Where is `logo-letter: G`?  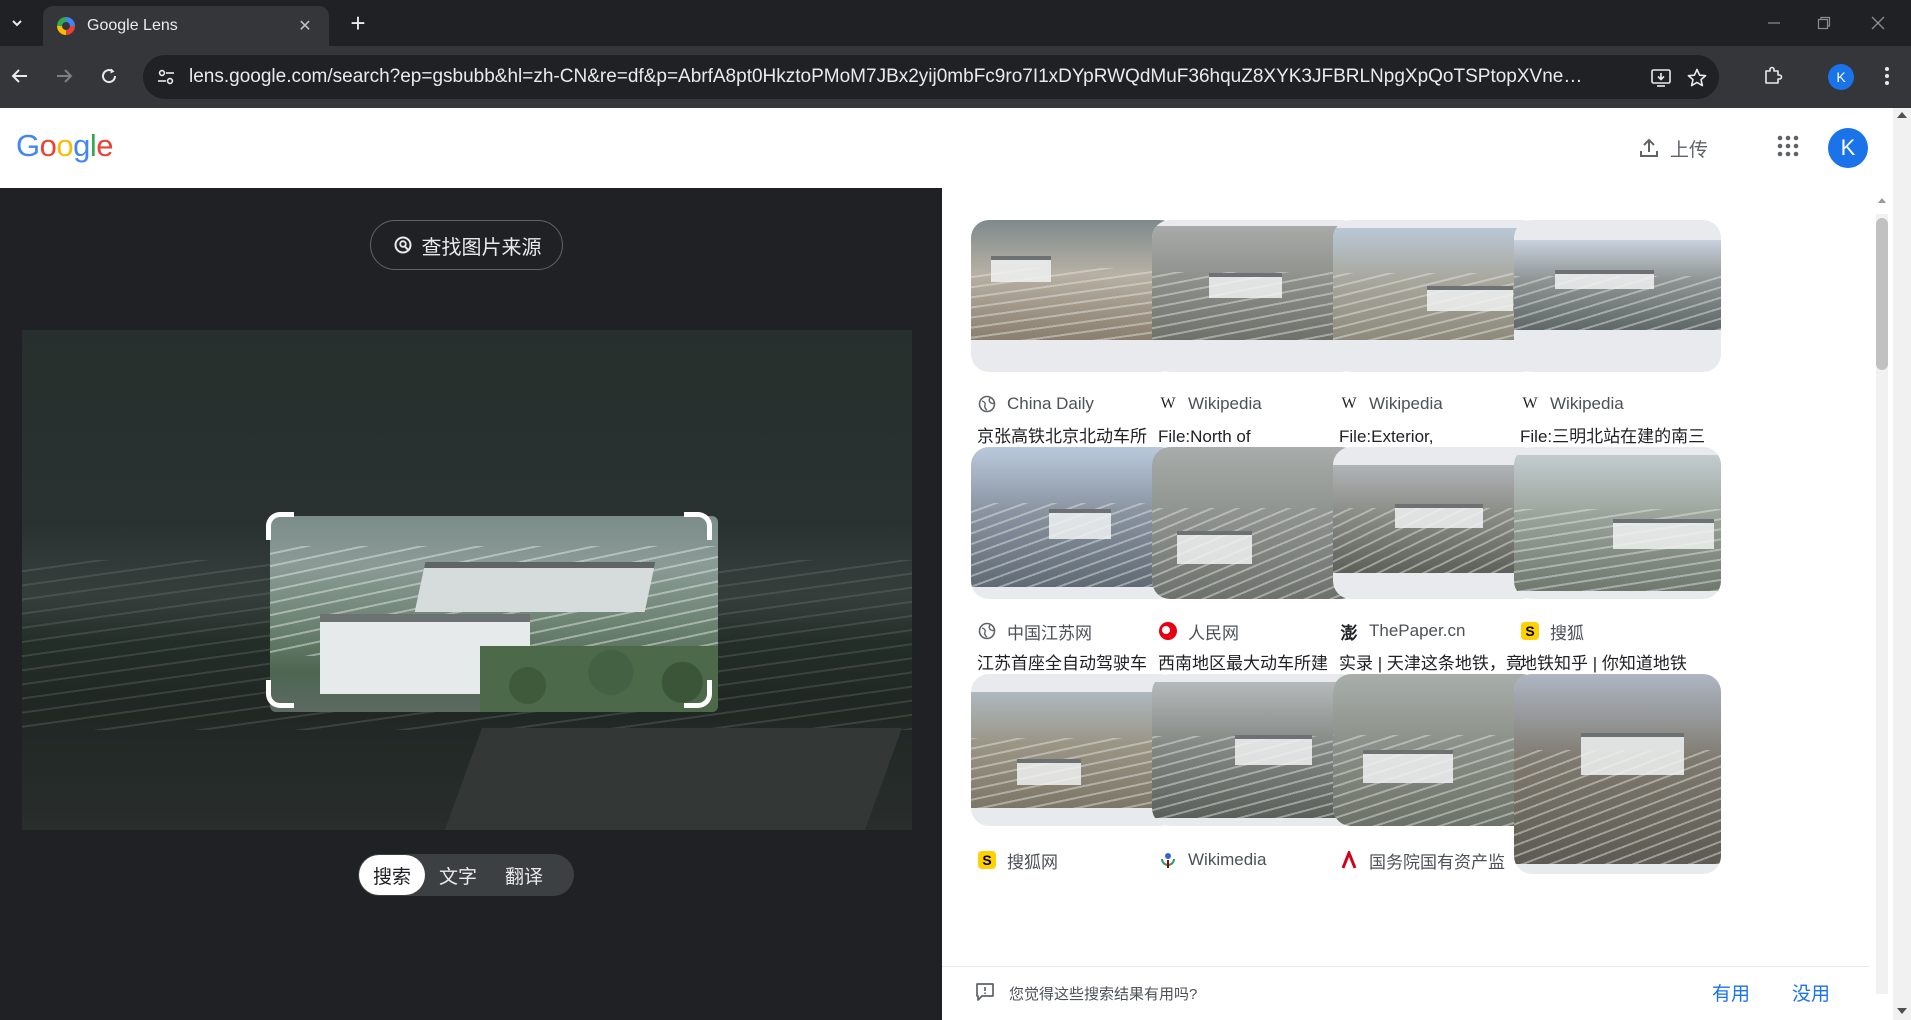
logo-letter: G is located at coordinates (28, 145).